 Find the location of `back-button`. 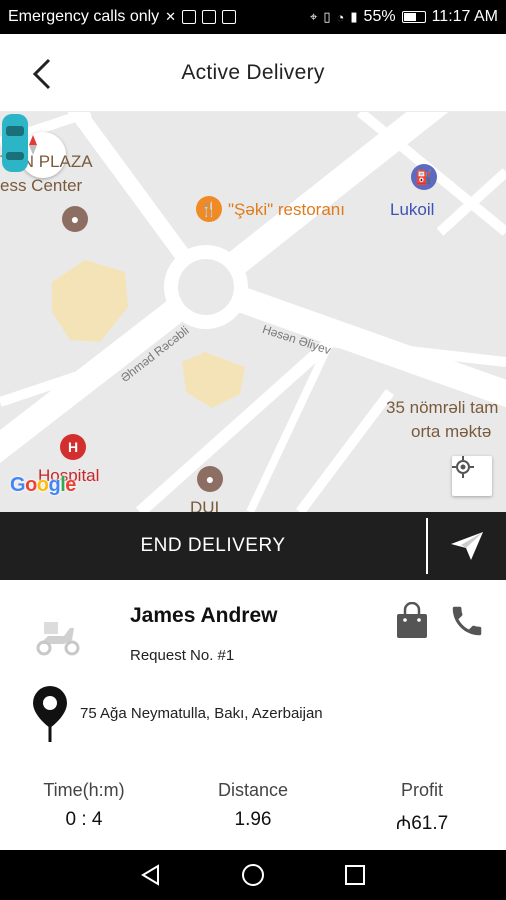

back-button is located at coordinates (42, 74).